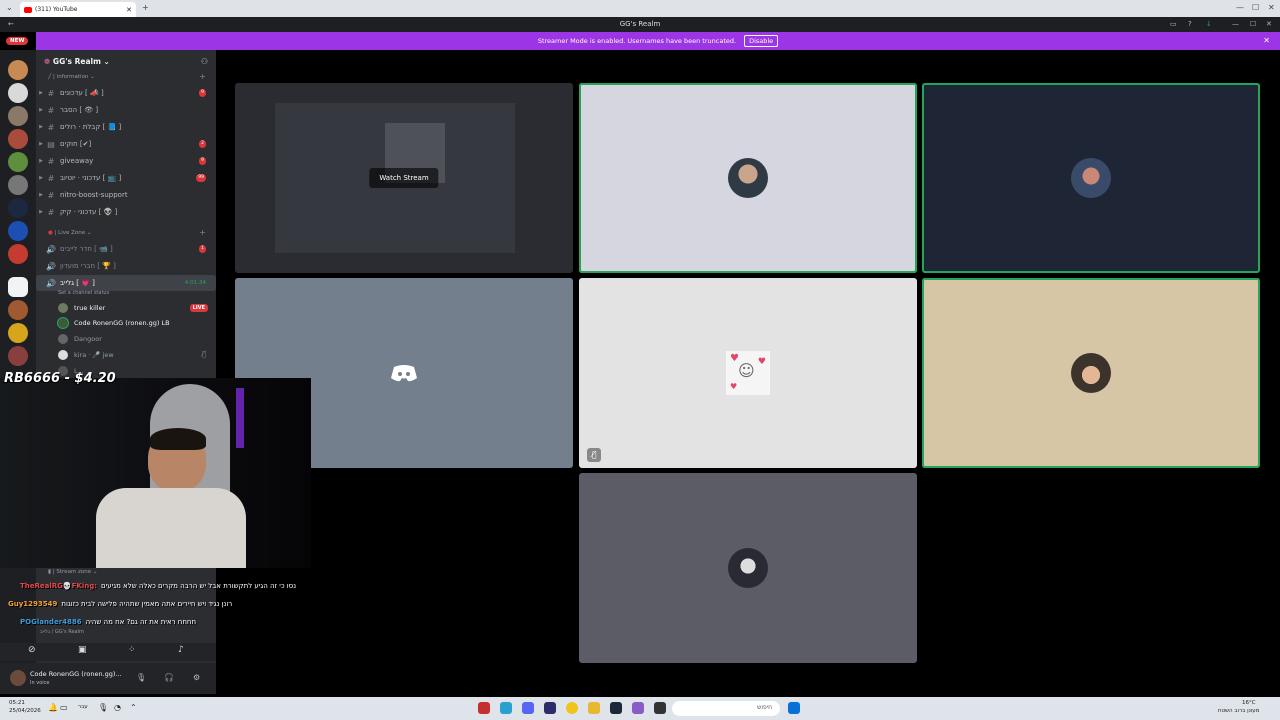 Image resolution: width=1280 pixels, height=720 pixels. I want to click on streamer-webcam, so click(155, 473).